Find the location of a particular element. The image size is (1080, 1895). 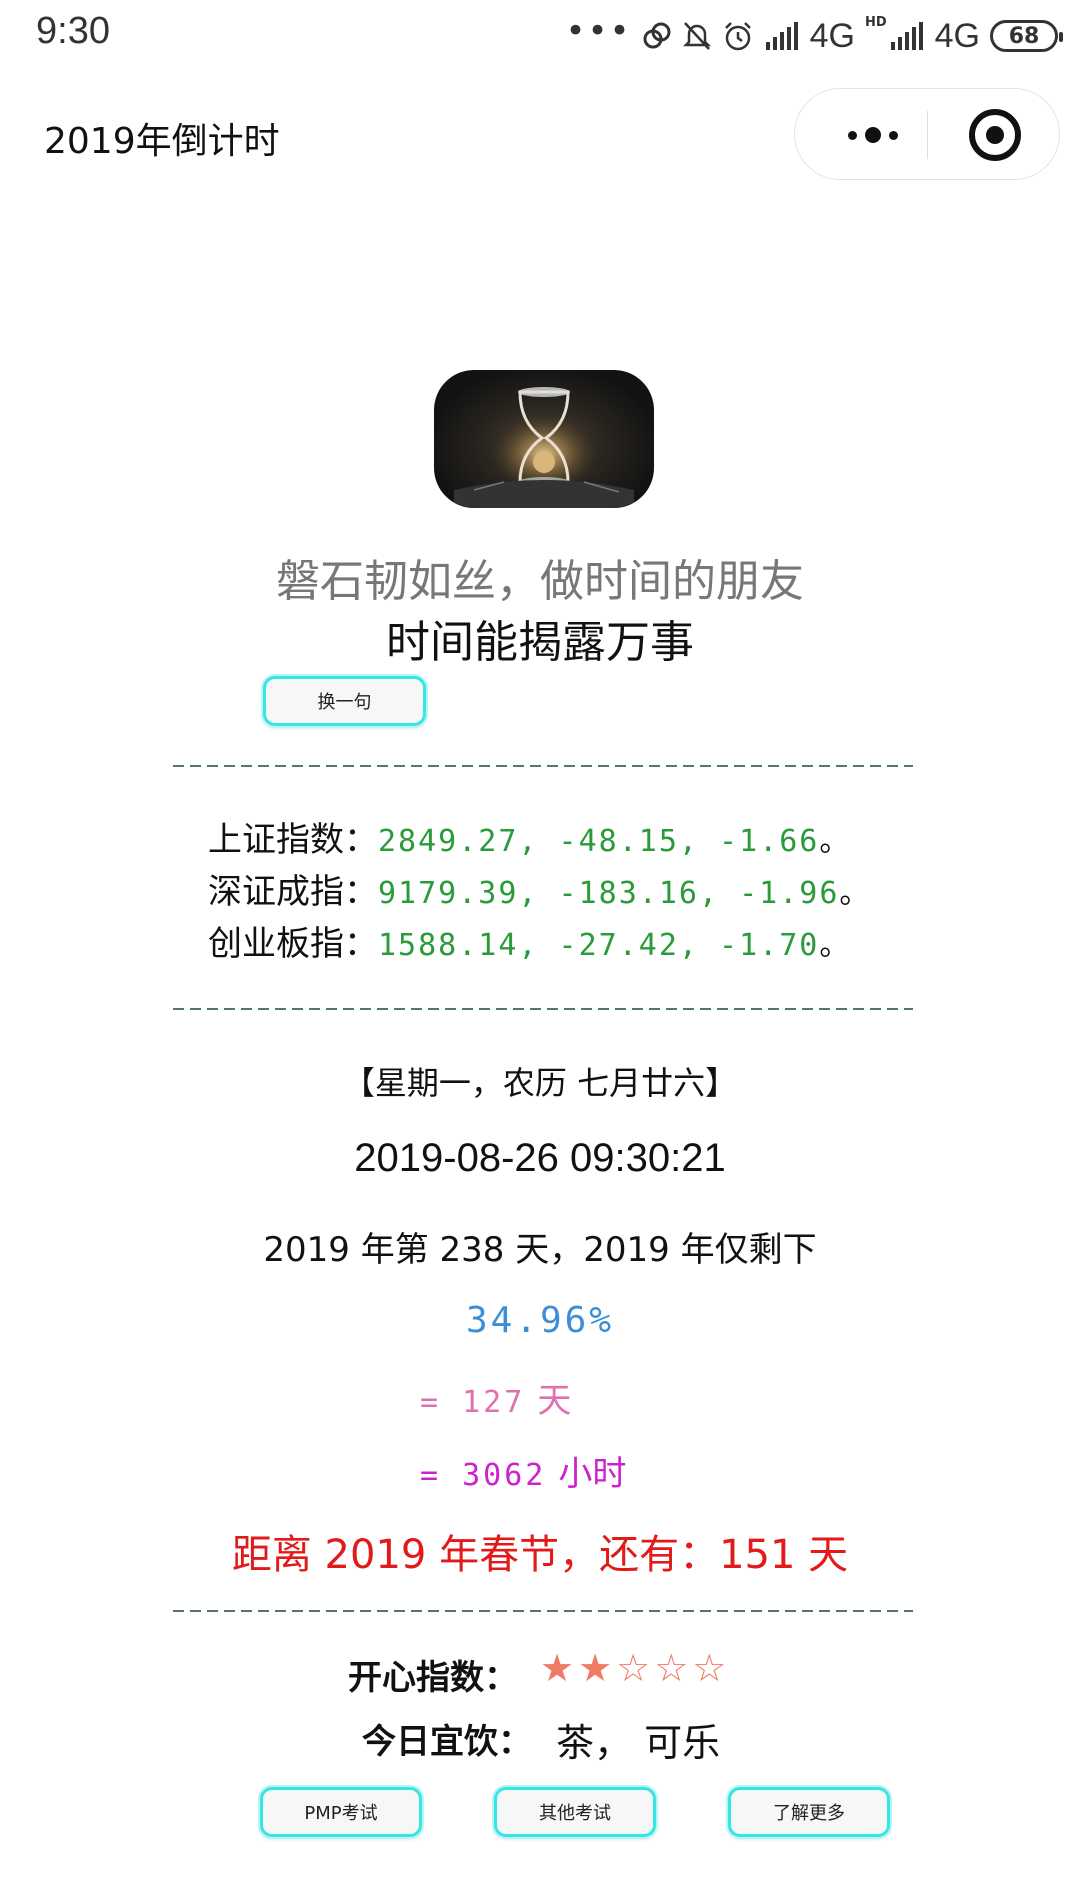

battery-level: 68 is located at coordinates (1024, 36).